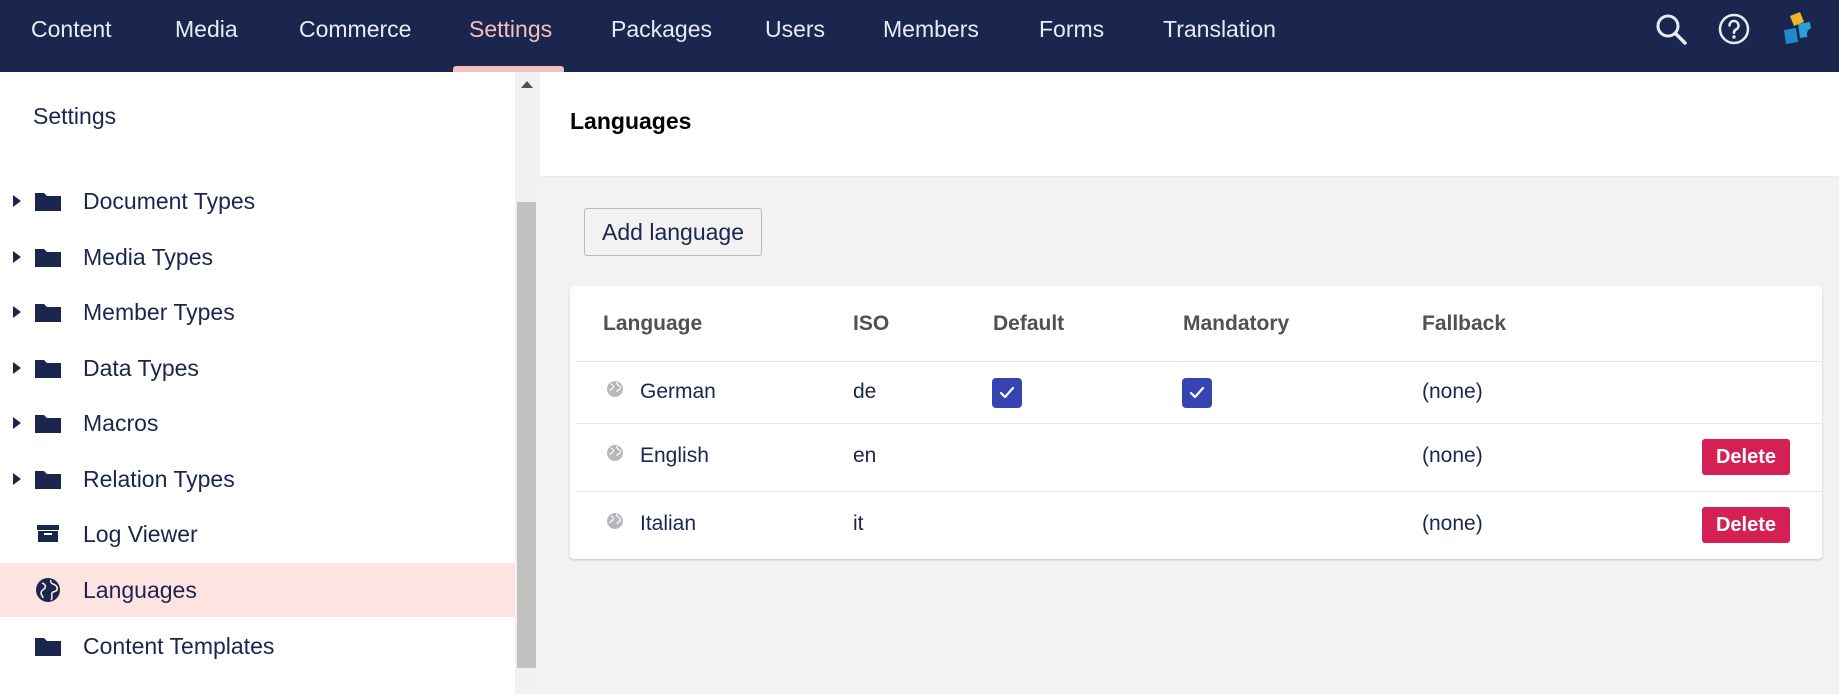  I want to click on sidebar-item-label: Document Types, so click(169, 201).